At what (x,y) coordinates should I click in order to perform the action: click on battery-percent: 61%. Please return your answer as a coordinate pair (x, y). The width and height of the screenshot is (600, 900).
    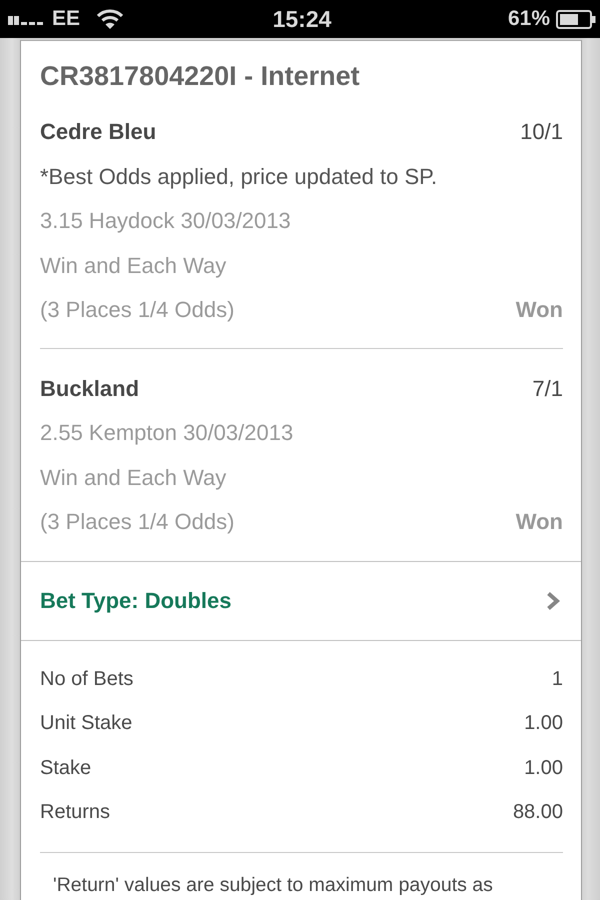
    Looking at the image, I should click on (529, 19).